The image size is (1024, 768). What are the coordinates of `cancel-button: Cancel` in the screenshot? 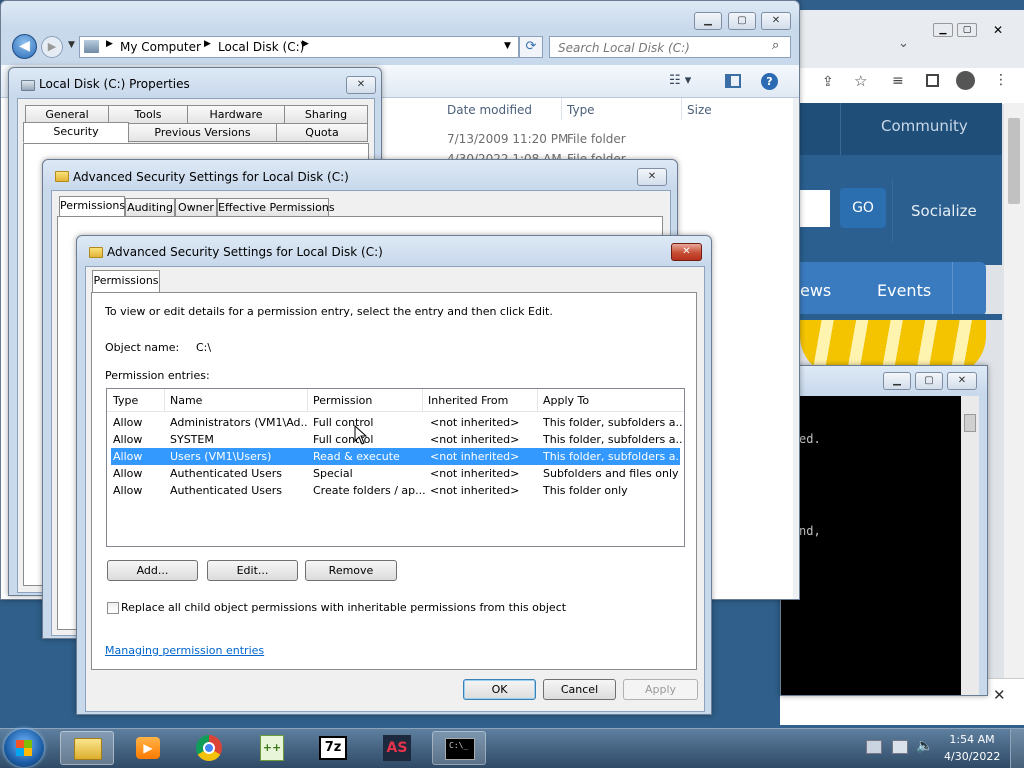 It's located at (579, 689).